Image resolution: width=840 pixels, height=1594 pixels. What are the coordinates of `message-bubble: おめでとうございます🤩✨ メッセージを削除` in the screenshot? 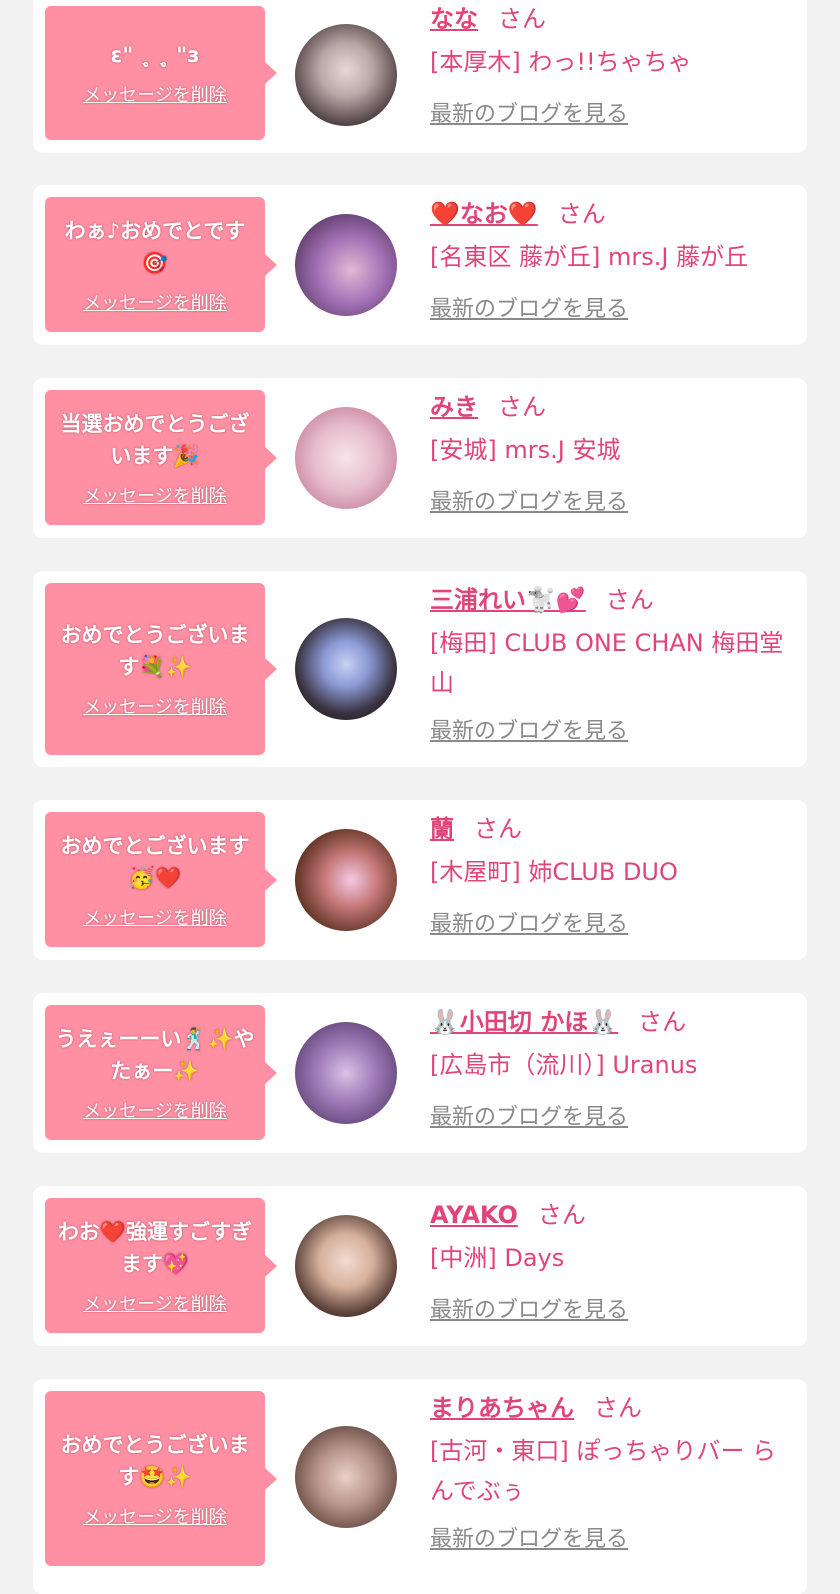 It's located at (161, 1478).